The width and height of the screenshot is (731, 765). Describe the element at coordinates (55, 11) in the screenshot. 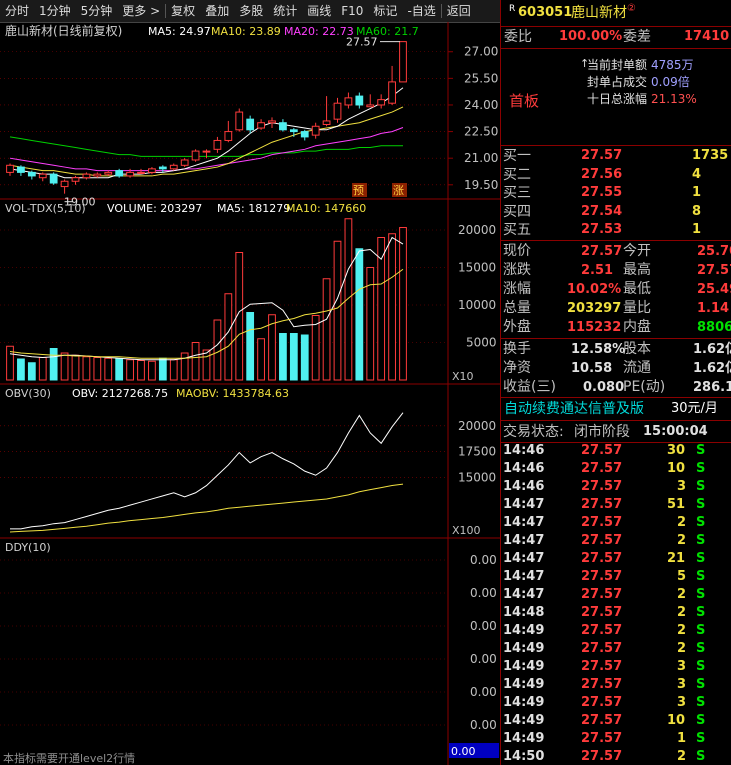

I see `toolbar-item-1: 1分钟` at that location.